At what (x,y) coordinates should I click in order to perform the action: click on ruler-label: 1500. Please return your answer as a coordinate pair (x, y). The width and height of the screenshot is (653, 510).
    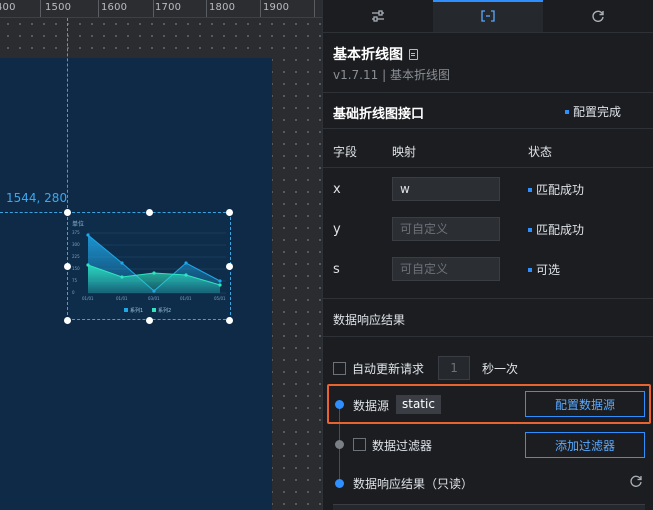
    Looking at the image, I should click on (58, 7).